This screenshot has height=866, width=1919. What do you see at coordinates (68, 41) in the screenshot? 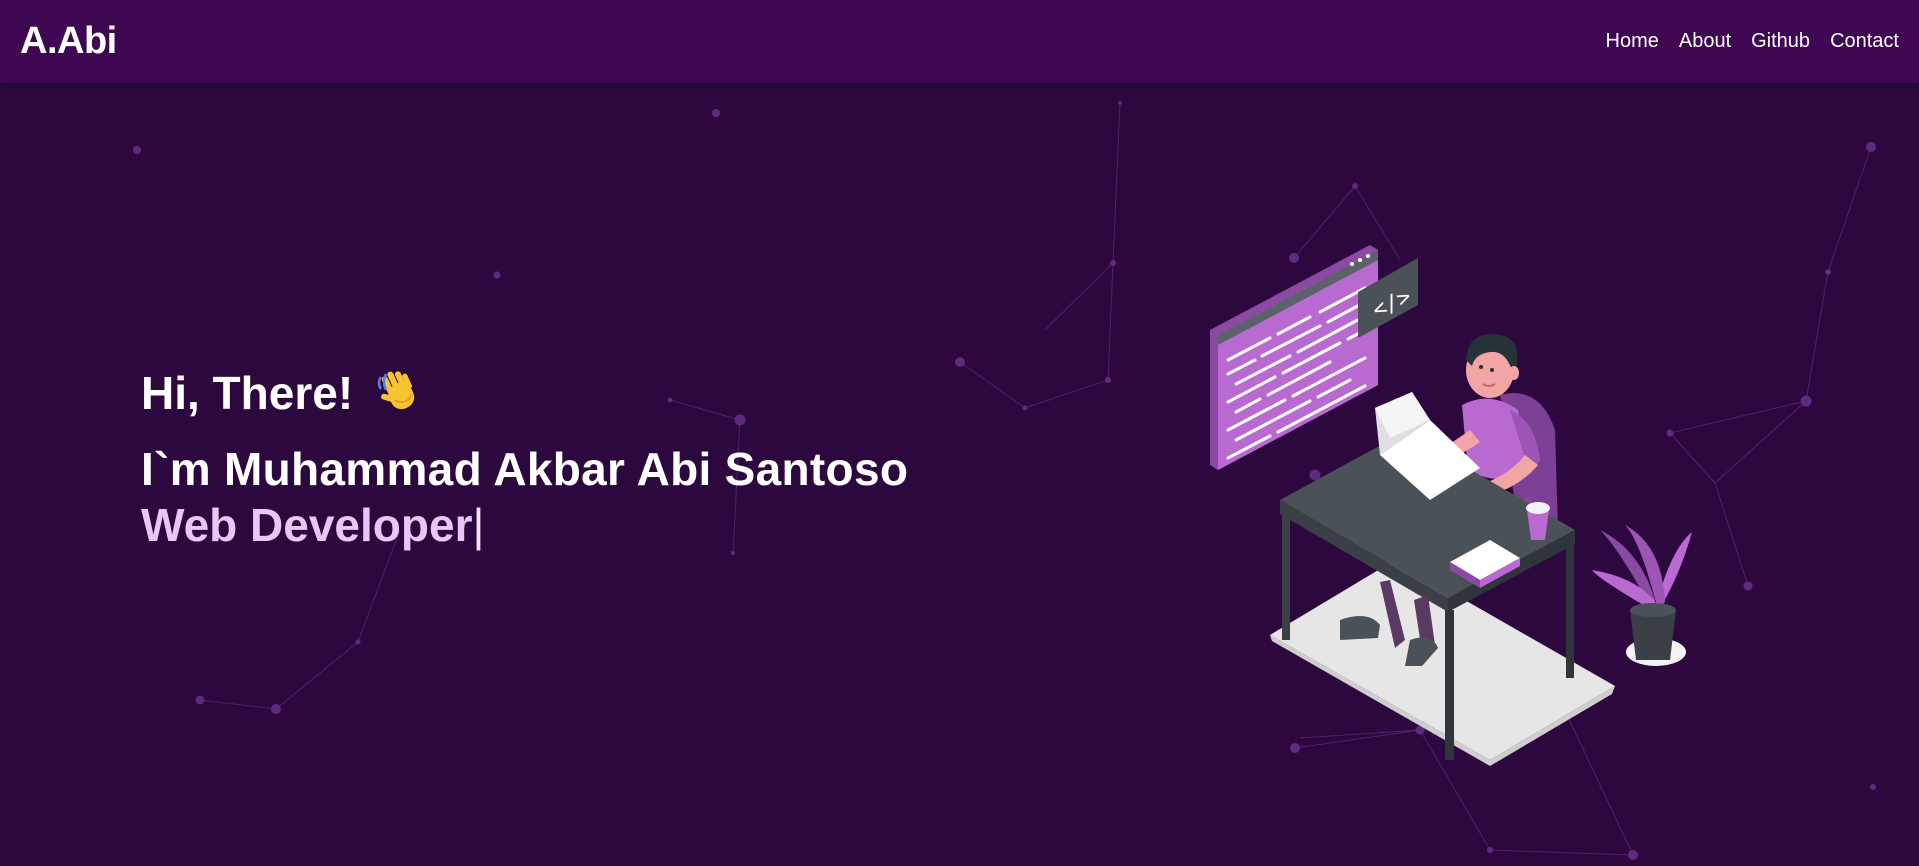
I see `brand-logo: A.Abi` at bounding box center [68, 41].